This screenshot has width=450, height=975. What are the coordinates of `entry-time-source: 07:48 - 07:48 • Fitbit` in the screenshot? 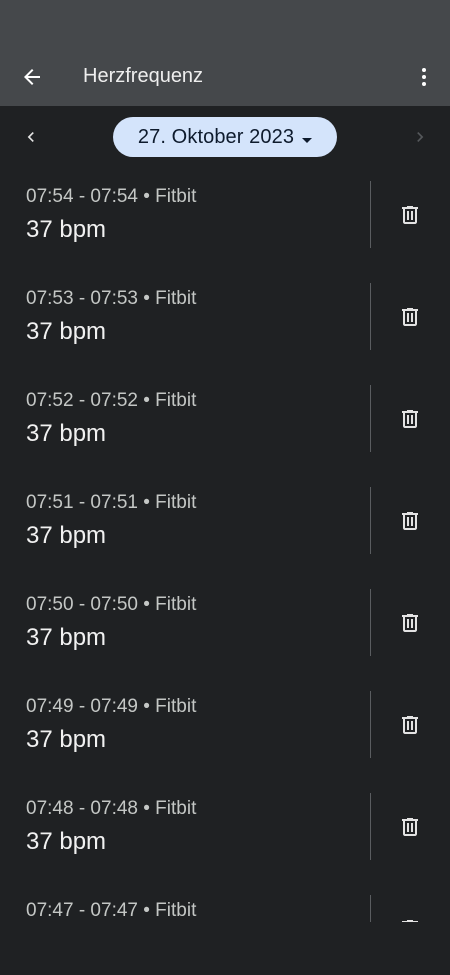 It's located at (111, 808).